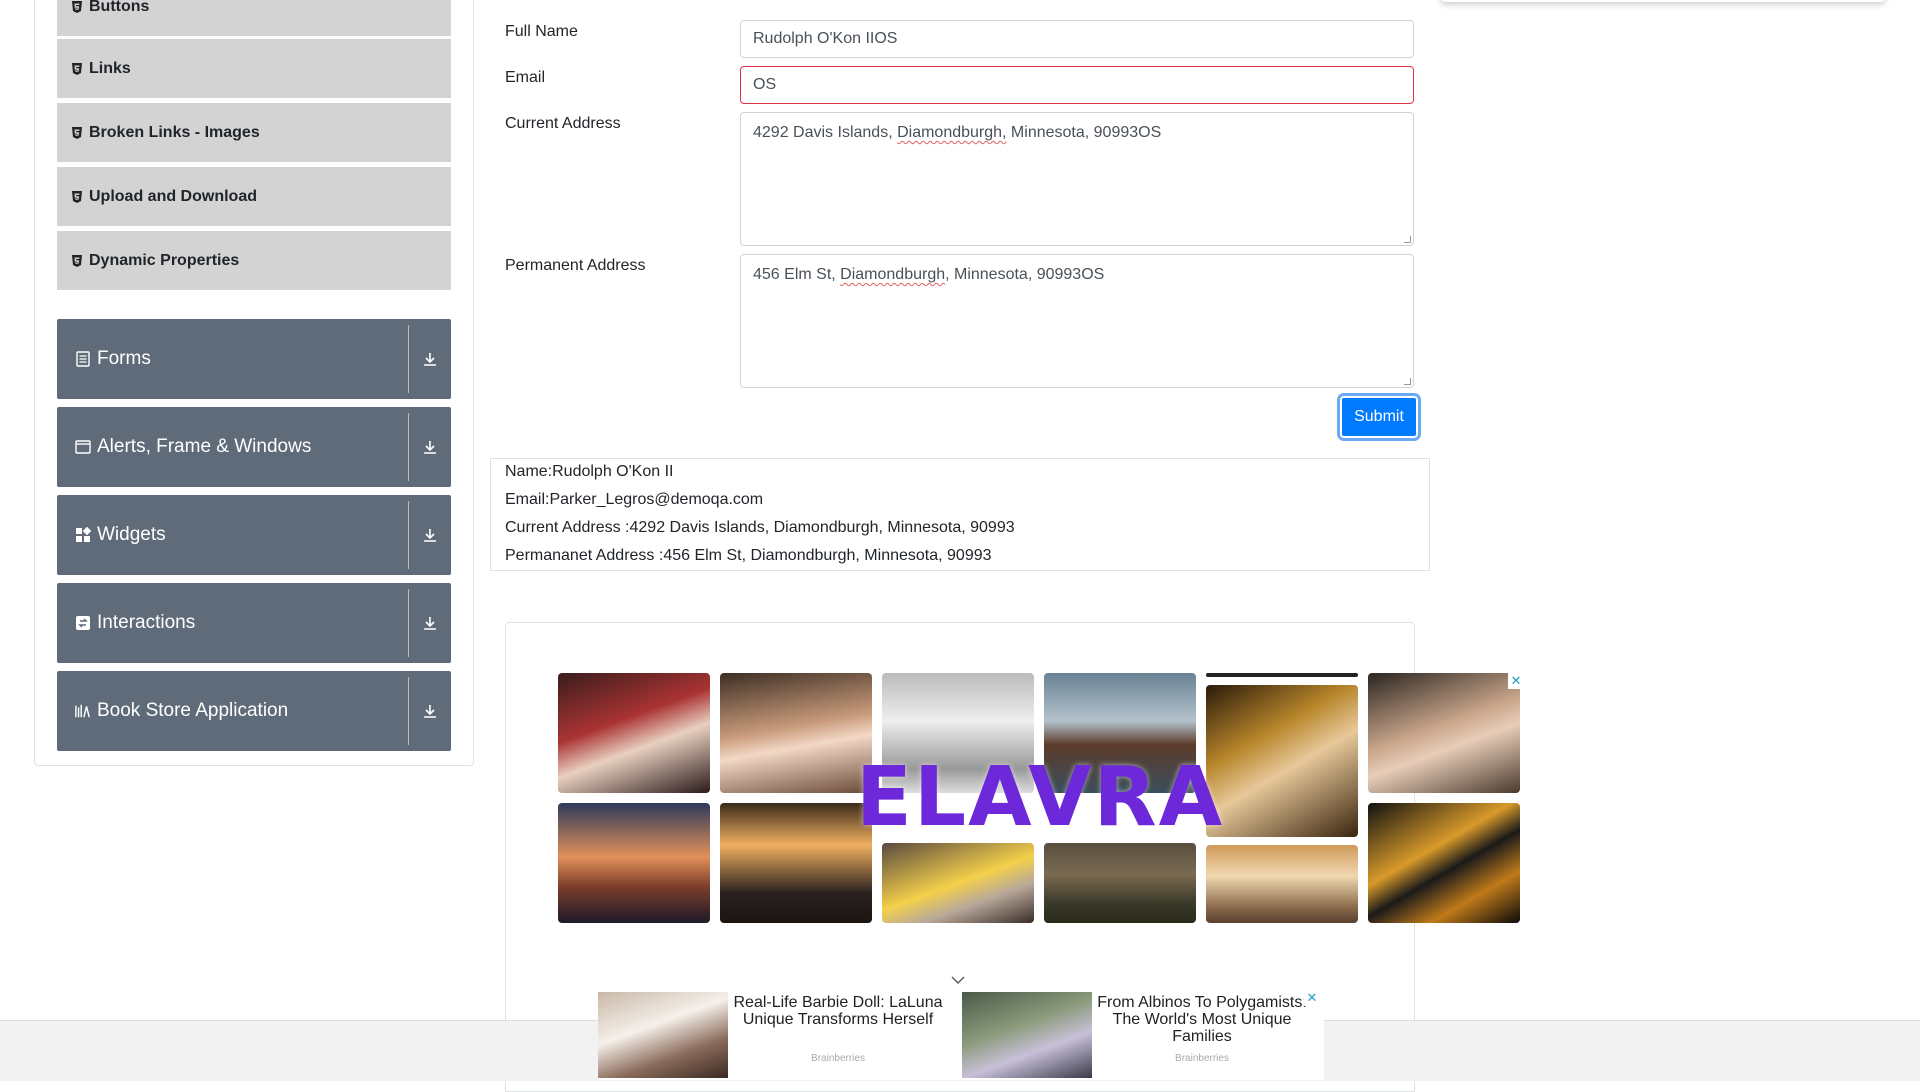  Describe the element at coordinates (563, 123) in the screenshot. I see `current-address-label: Current Address` at that location.